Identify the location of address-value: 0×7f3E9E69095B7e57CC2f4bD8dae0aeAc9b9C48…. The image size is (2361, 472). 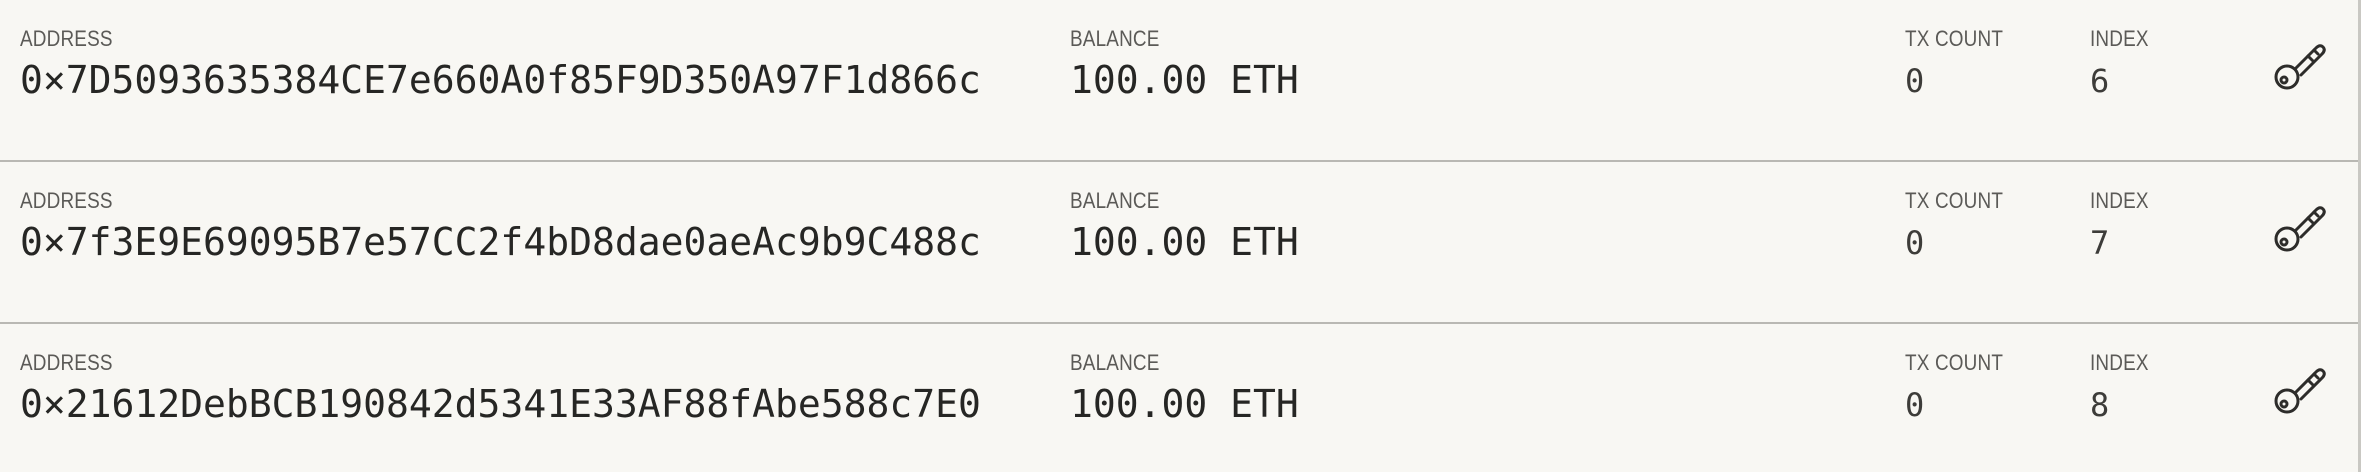
(500, 242).